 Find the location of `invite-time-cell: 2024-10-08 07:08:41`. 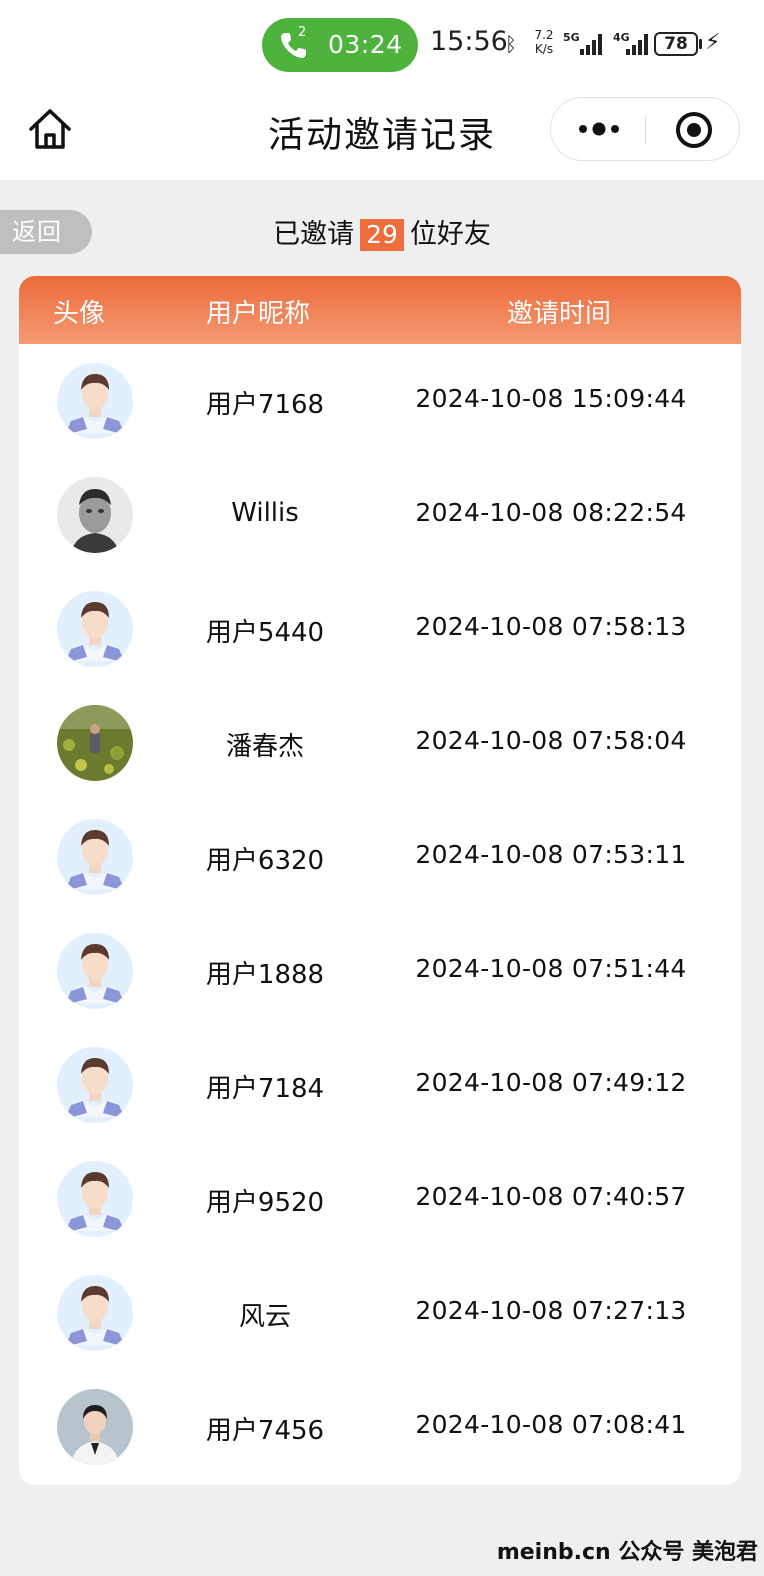

invite-time-cell: 2024-10-08 07:08:41 is located at coordinates (551, 1424).